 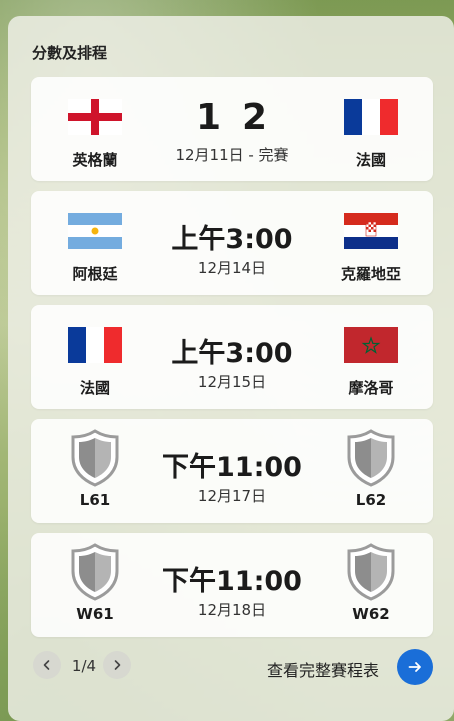 I want to click on match-info: 下午11:00 12月18日, so click(x=232, y=585).